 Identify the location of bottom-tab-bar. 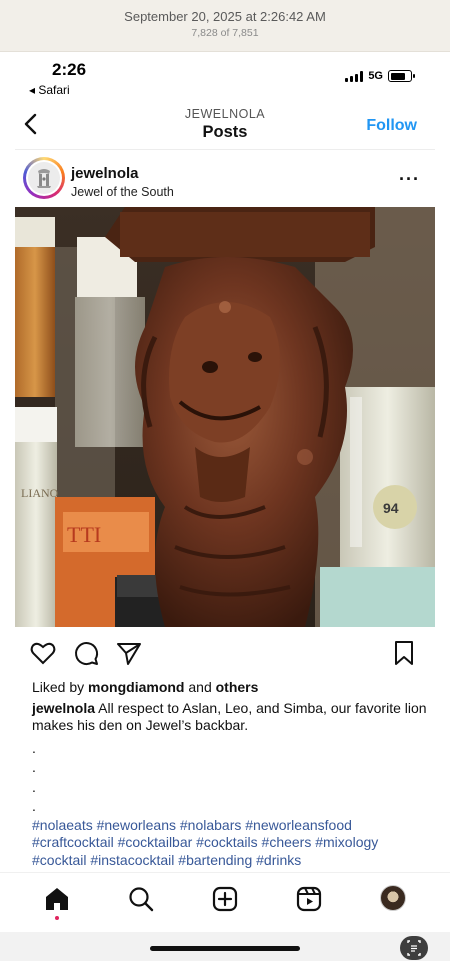
(225, 902).